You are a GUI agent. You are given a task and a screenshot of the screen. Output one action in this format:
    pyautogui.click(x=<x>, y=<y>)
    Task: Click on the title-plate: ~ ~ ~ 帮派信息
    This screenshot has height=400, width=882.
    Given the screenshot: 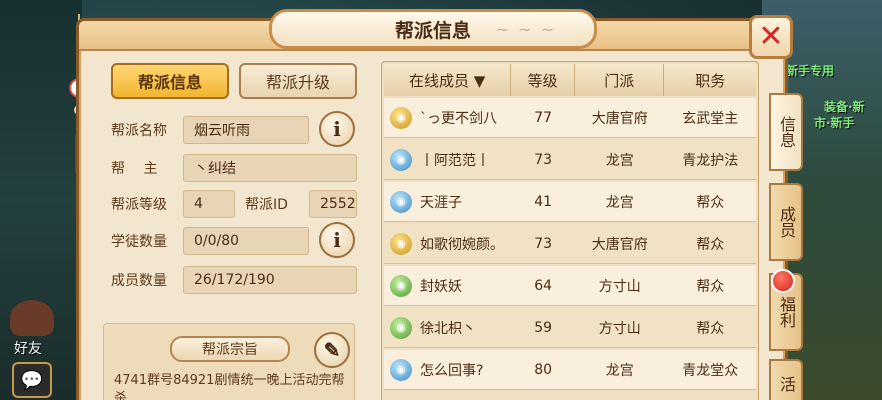 What is the action you would take?
    pyautogui.click(x=433, y=29)
    